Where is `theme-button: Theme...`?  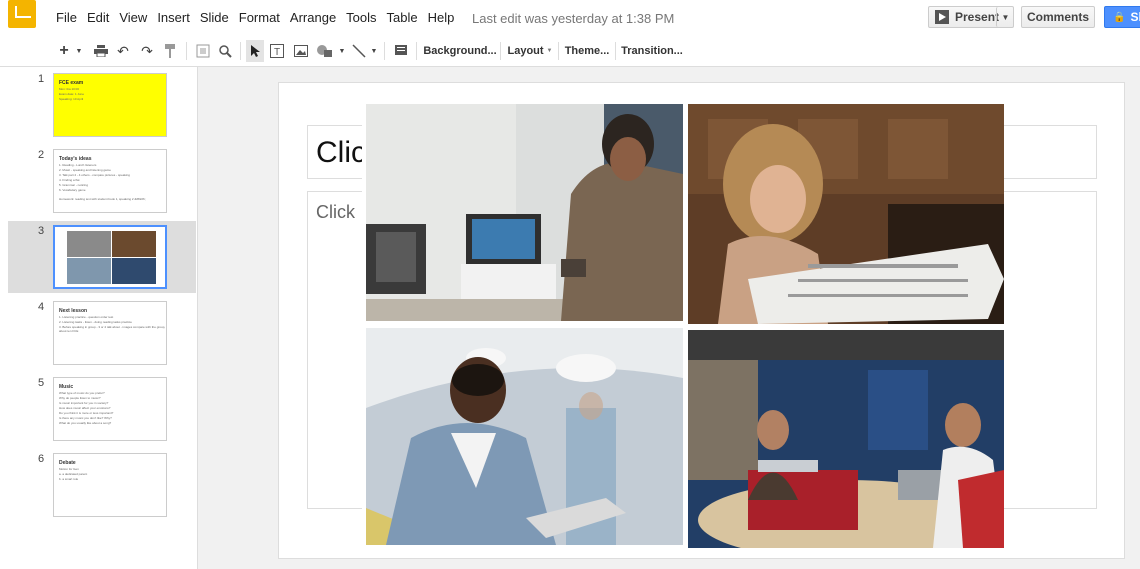 theme-button: Theme... is located at coordinates (587, 51).